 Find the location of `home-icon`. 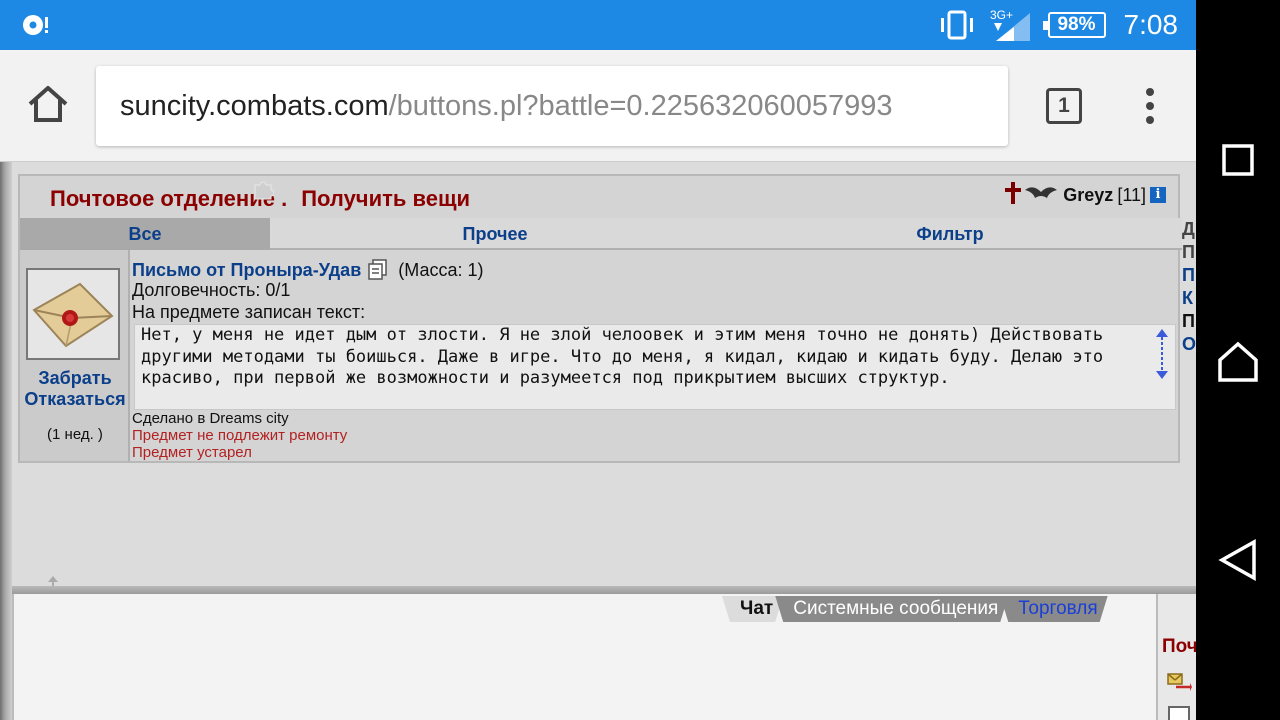

home-icon is located at coordinates (48, 104).